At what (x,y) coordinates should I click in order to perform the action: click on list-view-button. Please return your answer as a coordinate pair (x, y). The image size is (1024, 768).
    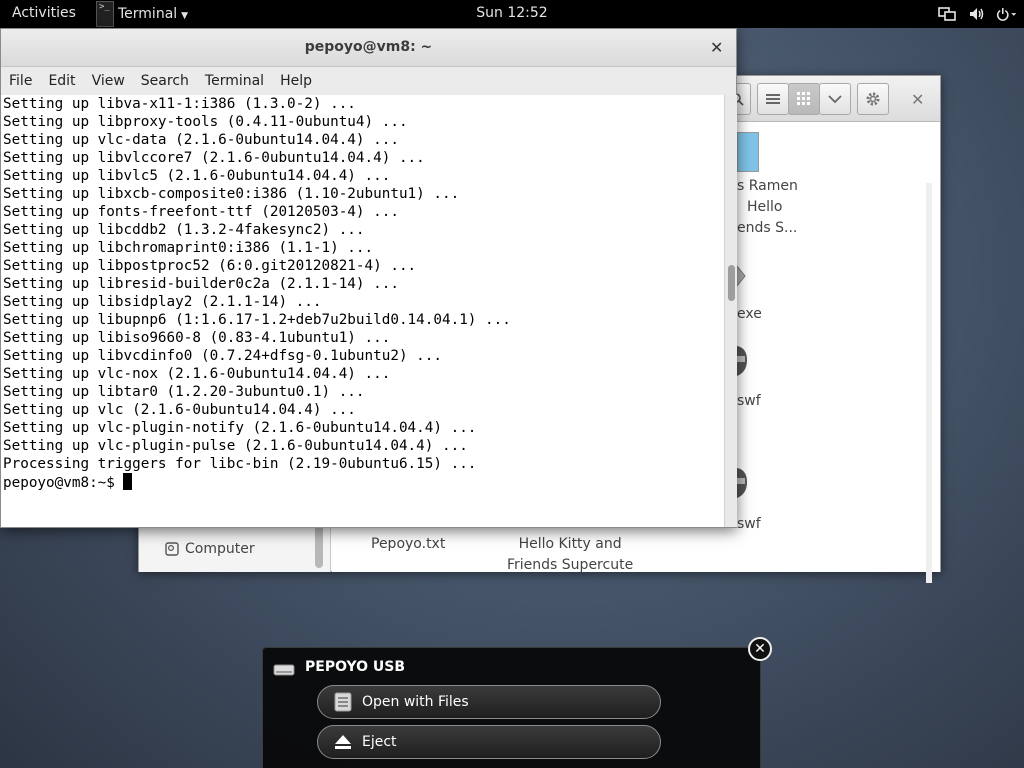
    Looking at the image, I should click on (773, 99).